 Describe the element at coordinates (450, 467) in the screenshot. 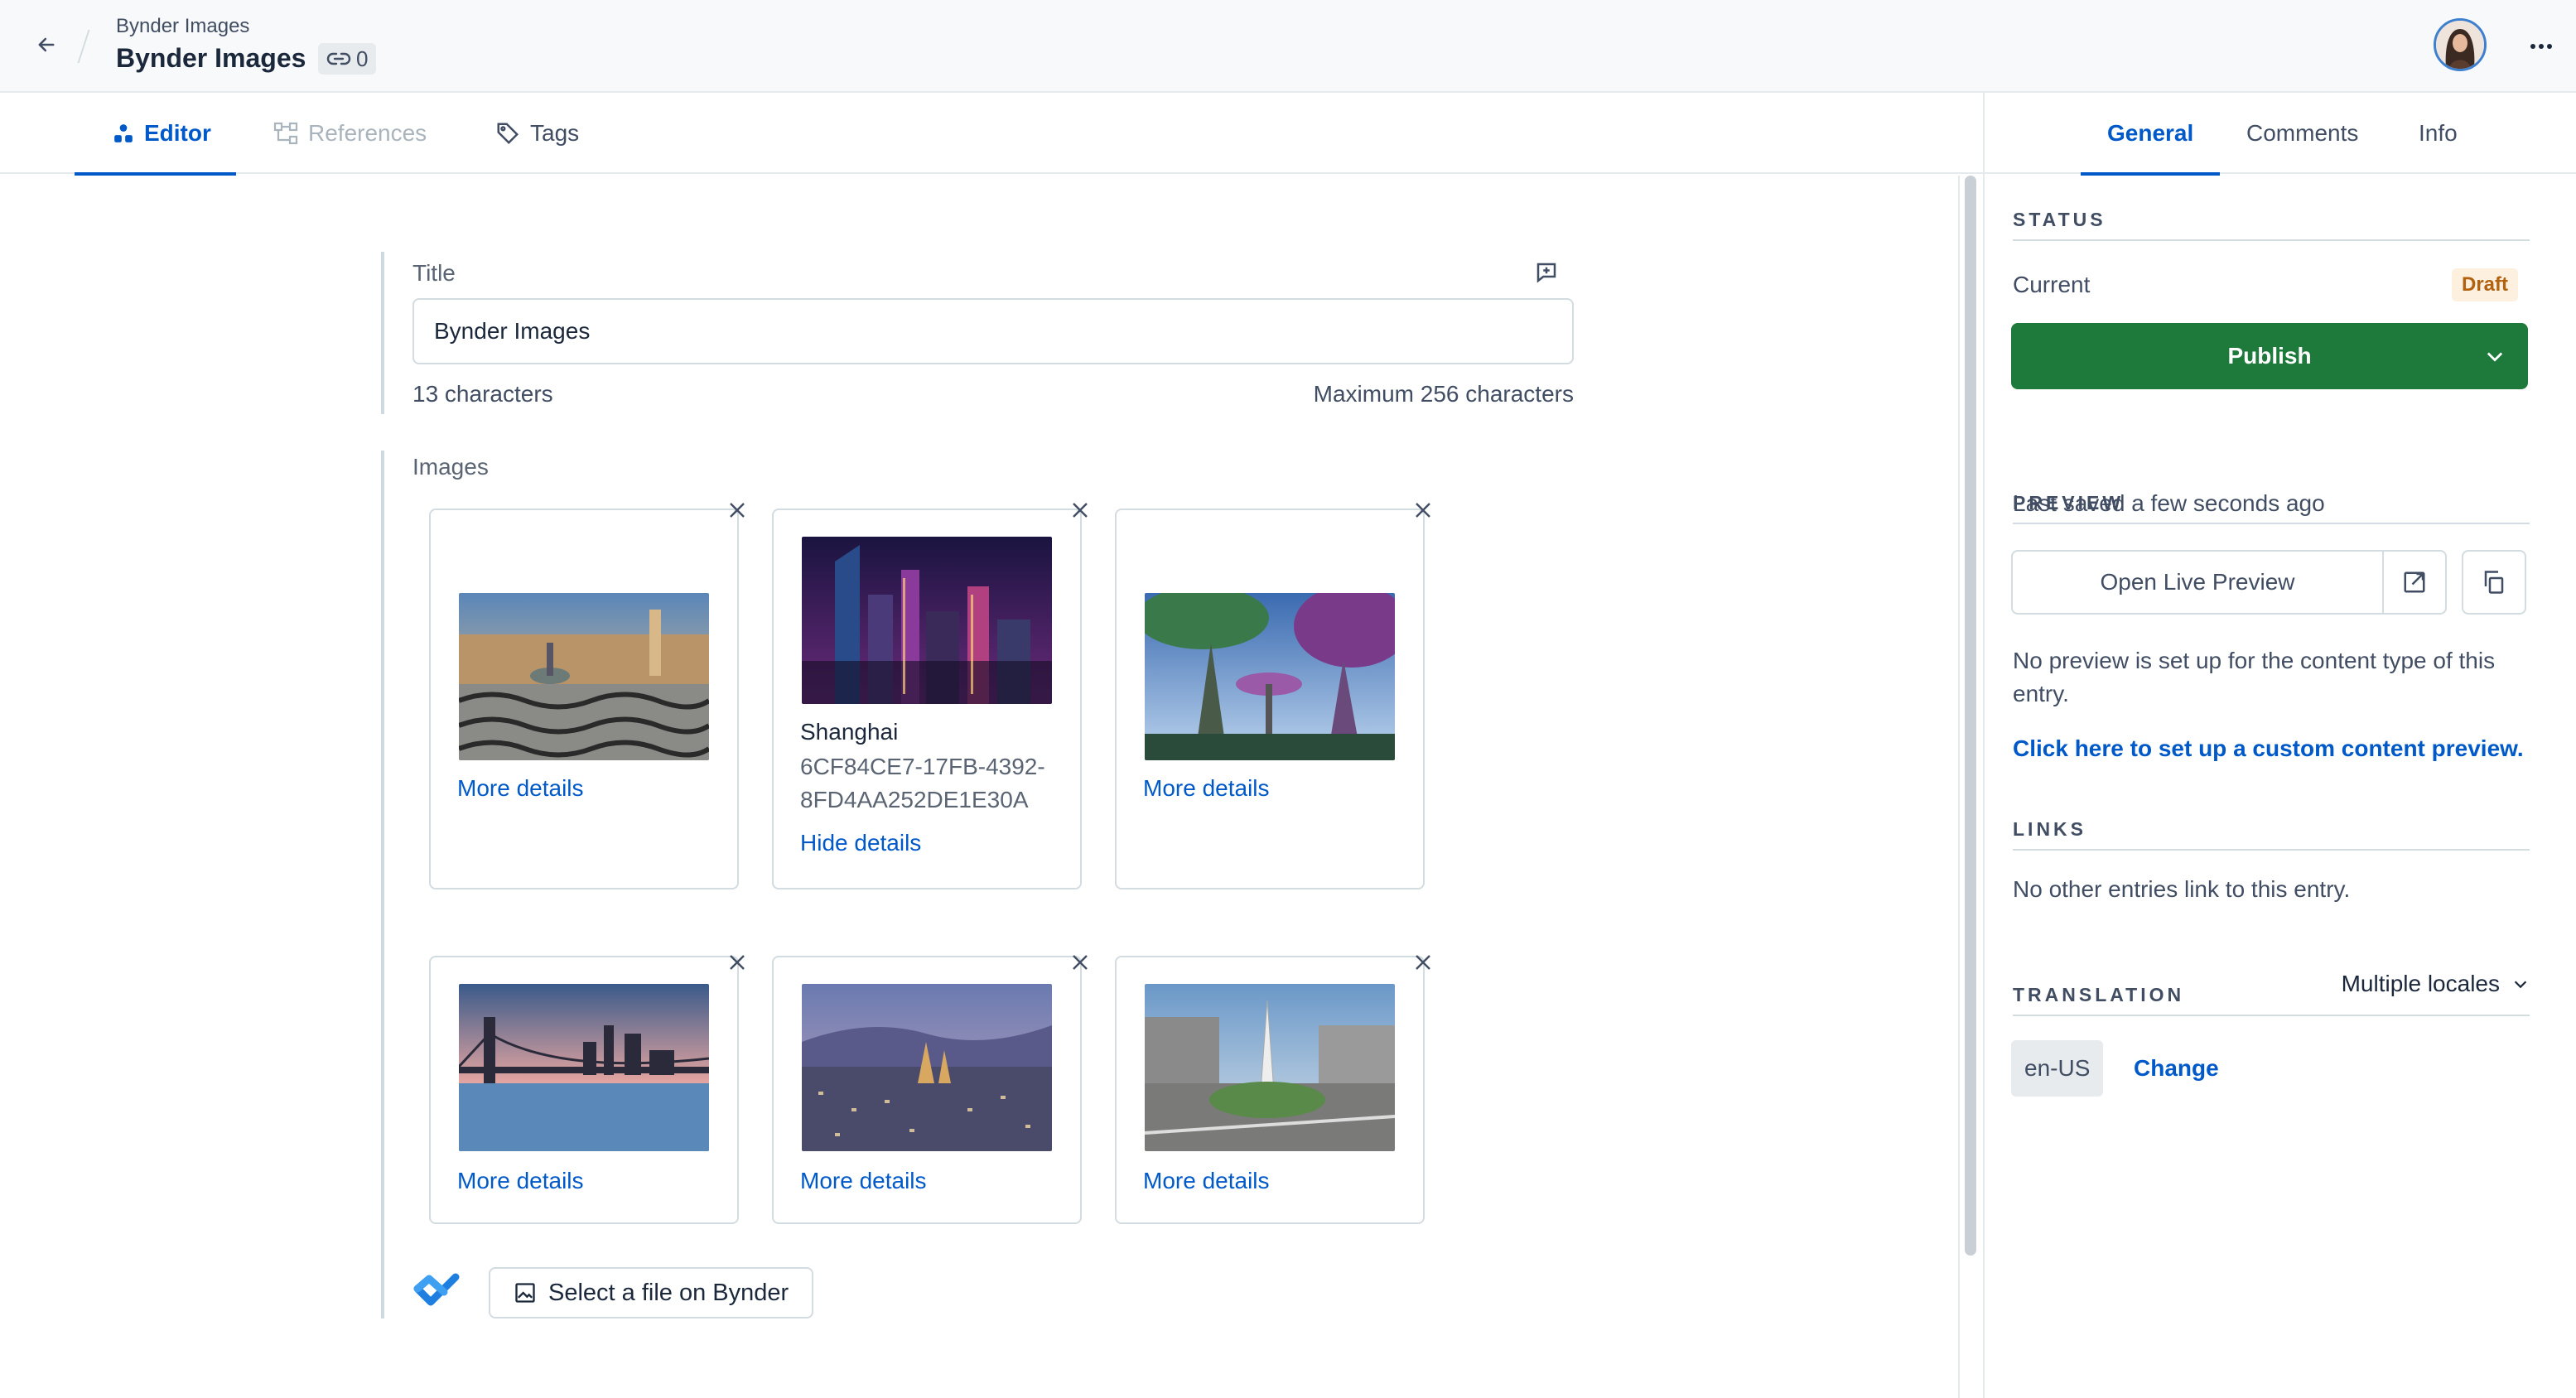

I see `images-field-label: Images` at that location.